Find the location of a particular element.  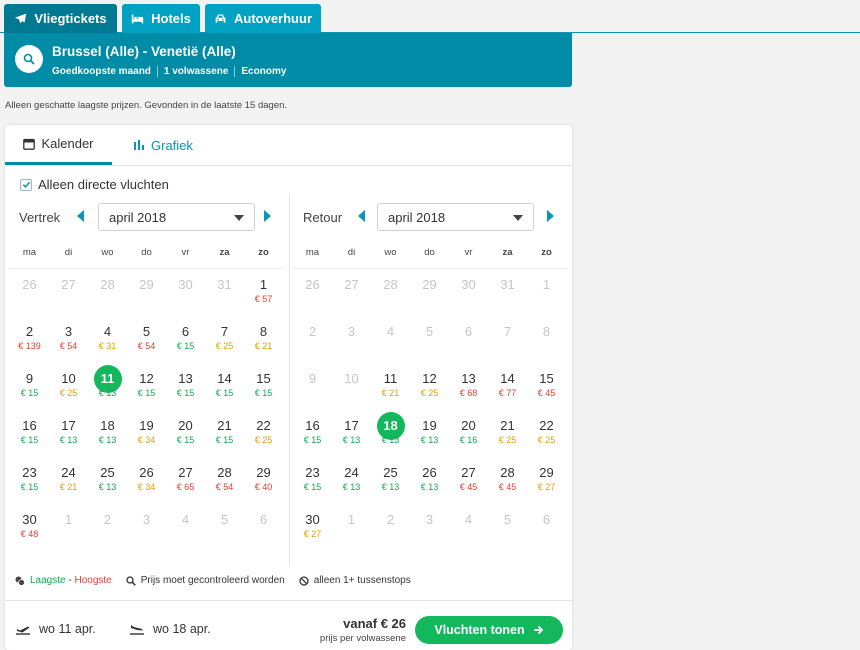

show-flights-button: Vluchten tonen is located at coordinates (489, 630).